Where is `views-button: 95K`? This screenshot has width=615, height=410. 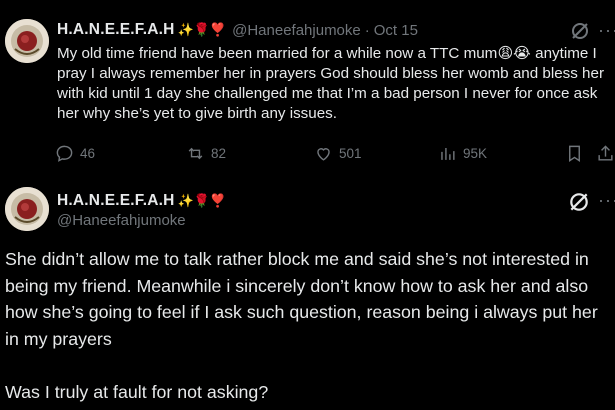
views-button: 95K is located at coordinates (462, 153).